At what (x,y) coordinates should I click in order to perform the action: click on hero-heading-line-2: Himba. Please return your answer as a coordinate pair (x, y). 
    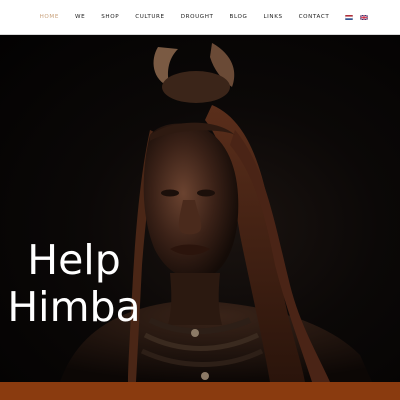
    Looking at the image, I should click on (74, 307).